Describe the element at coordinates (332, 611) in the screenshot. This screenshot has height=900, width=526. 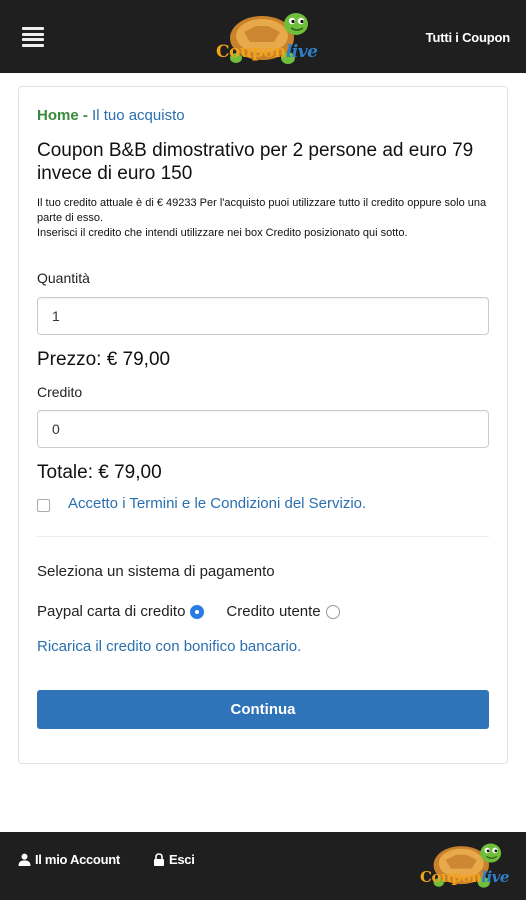
I see `credit-radio` at that location.